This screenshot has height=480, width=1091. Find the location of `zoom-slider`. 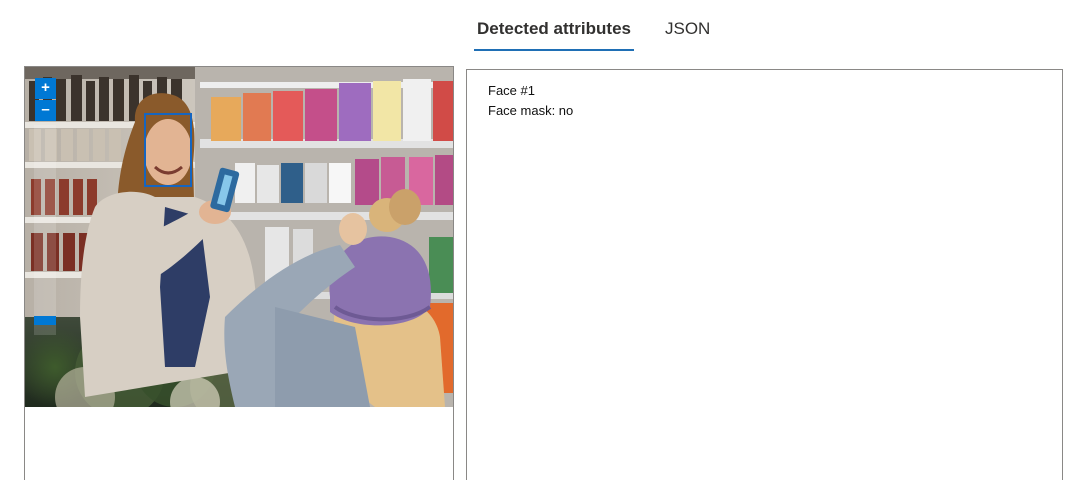

zoom-slider is located at coordinates (45, 230).